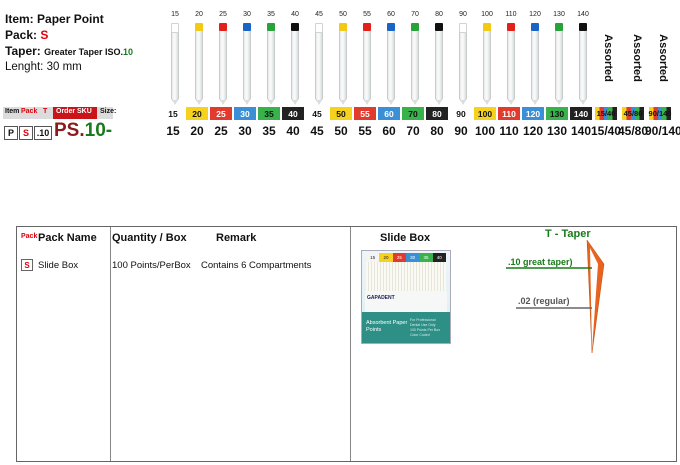 The height and width of the screenshot is (465, 680). Describe the element at coordinates (559, 14) in the screenshot. I see `point-size-label: 130` at that location.